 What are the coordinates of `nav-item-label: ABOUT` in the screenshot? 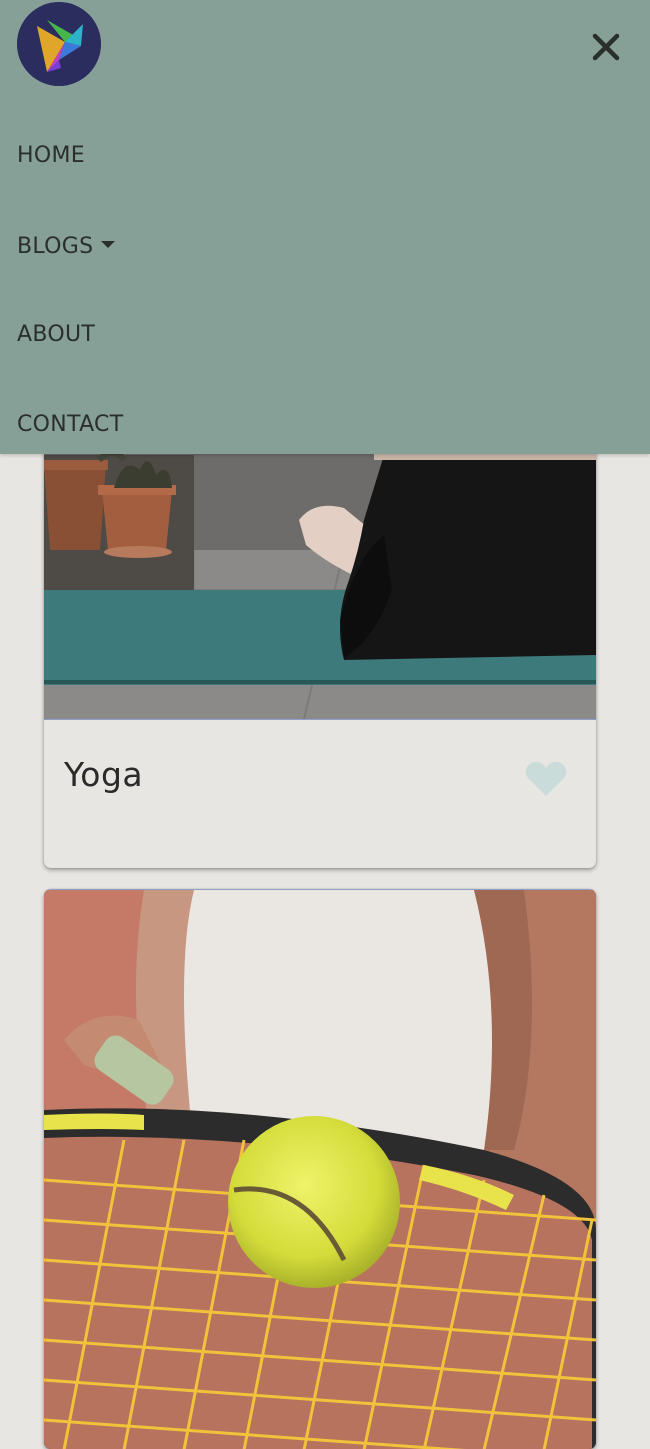 It's located at (56, 334).